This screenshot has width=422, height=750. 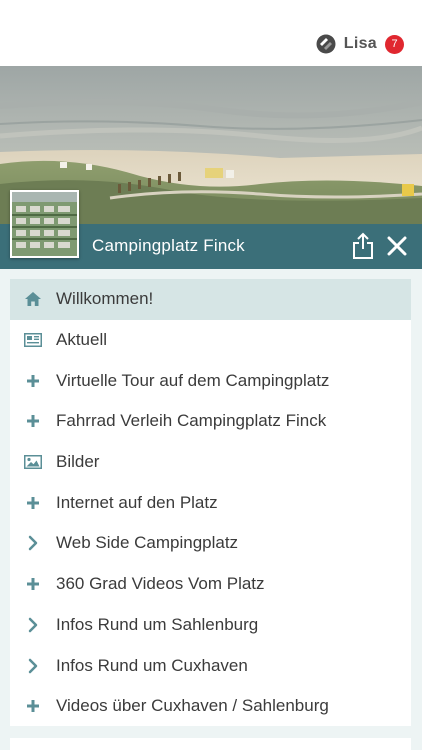 I want to click on menu-item-internet: Internet auf den Platz, so click(x=210, y=502).